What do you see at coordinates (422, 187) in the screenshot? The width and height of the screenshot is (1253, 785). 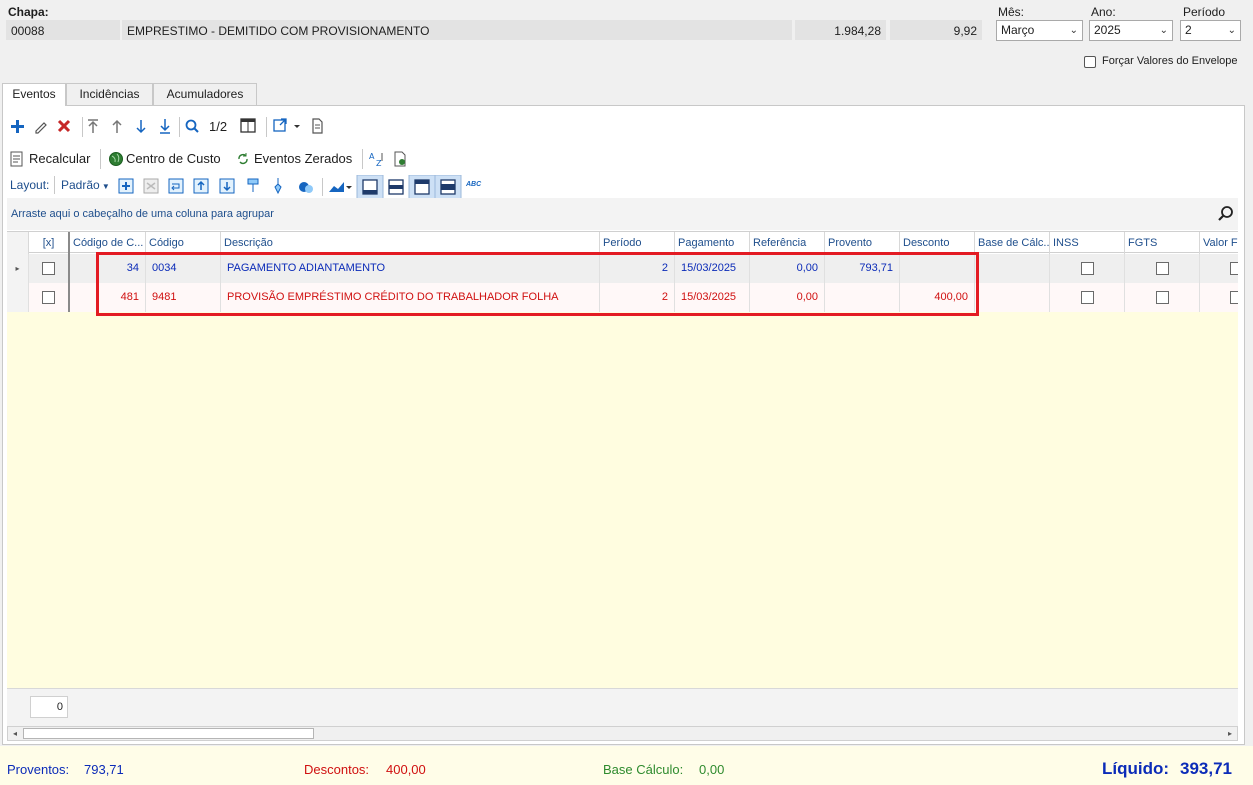 I see `layout-top-icon` at bounding box center [422, 187].